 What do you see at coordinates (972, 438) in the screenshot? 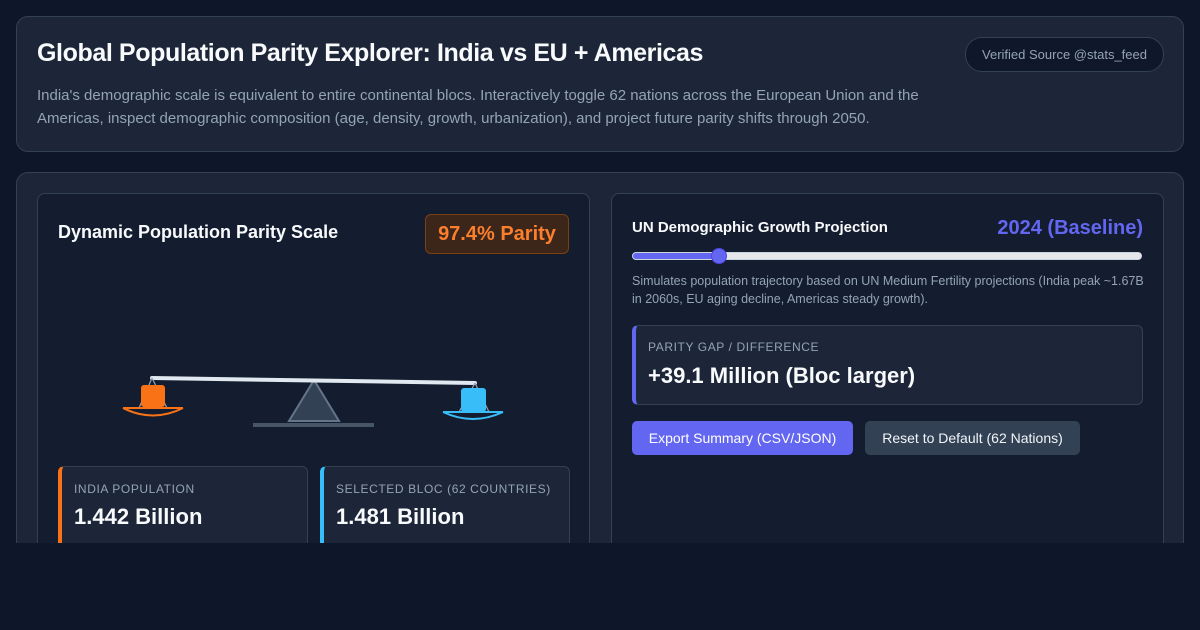
I see `reset-default-button: Reset to Default (62 Nations)` at bounding box center [972, 438].